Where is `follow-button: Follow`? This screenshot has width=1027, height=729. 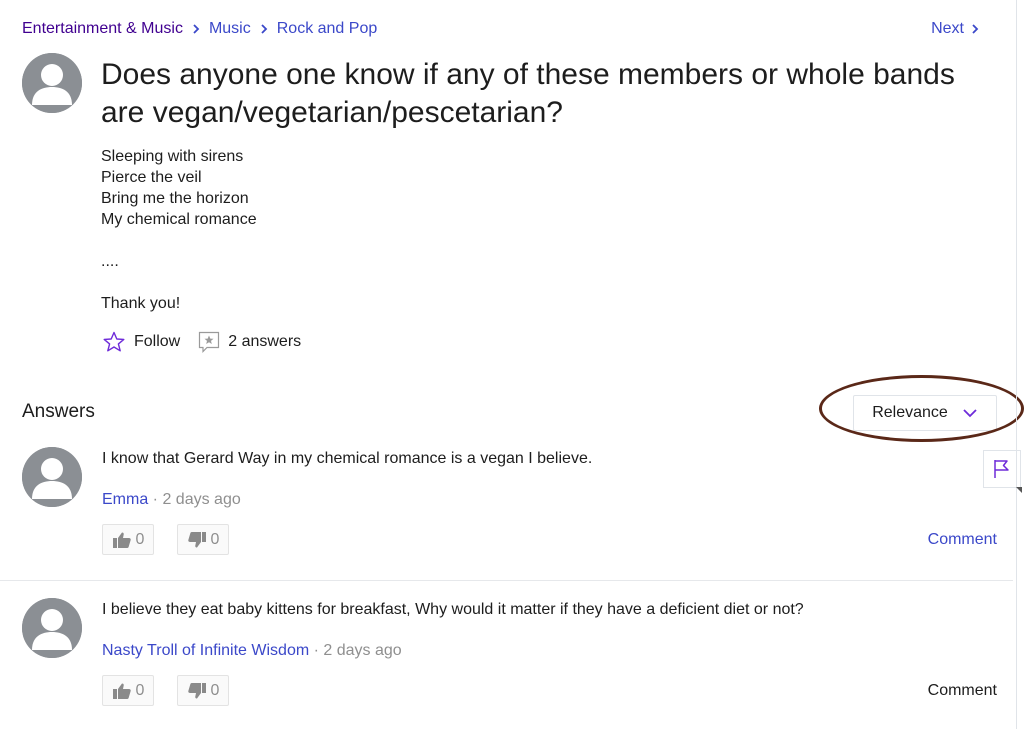 follow-button: Follow is located at coordinates (141, 342).